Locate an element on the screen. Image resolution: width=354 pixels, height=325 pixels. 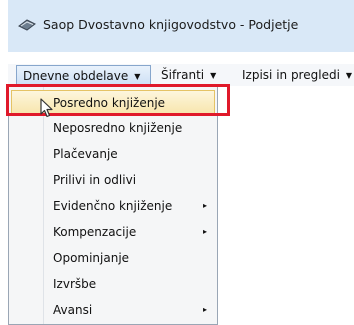
menu-item-label: Izvršbe is located at coordinates (75, 284).